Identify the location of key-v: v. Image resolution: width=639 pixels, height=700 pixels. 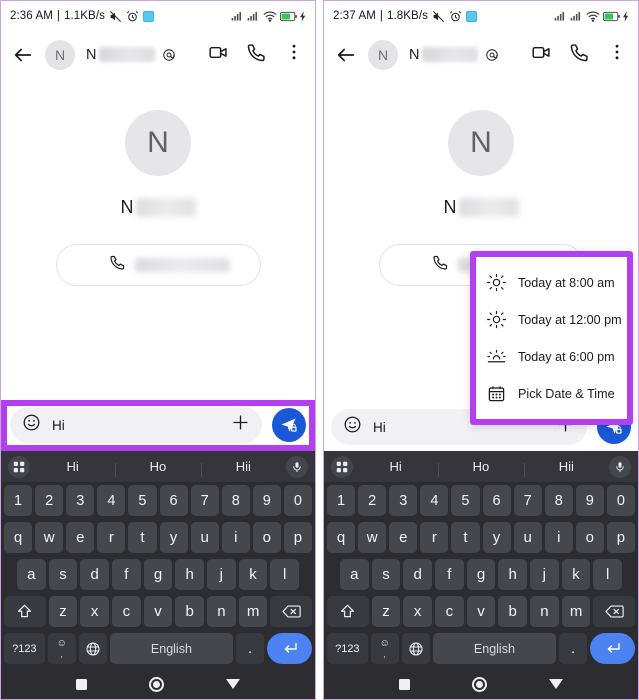
(481, 611).